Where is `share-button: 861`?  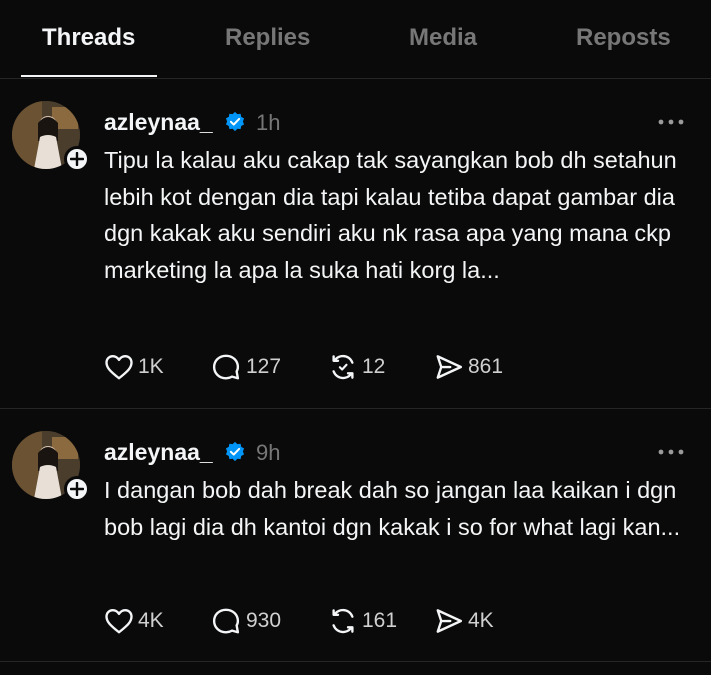
share-button: 861 is located at coordinates (468, 367).